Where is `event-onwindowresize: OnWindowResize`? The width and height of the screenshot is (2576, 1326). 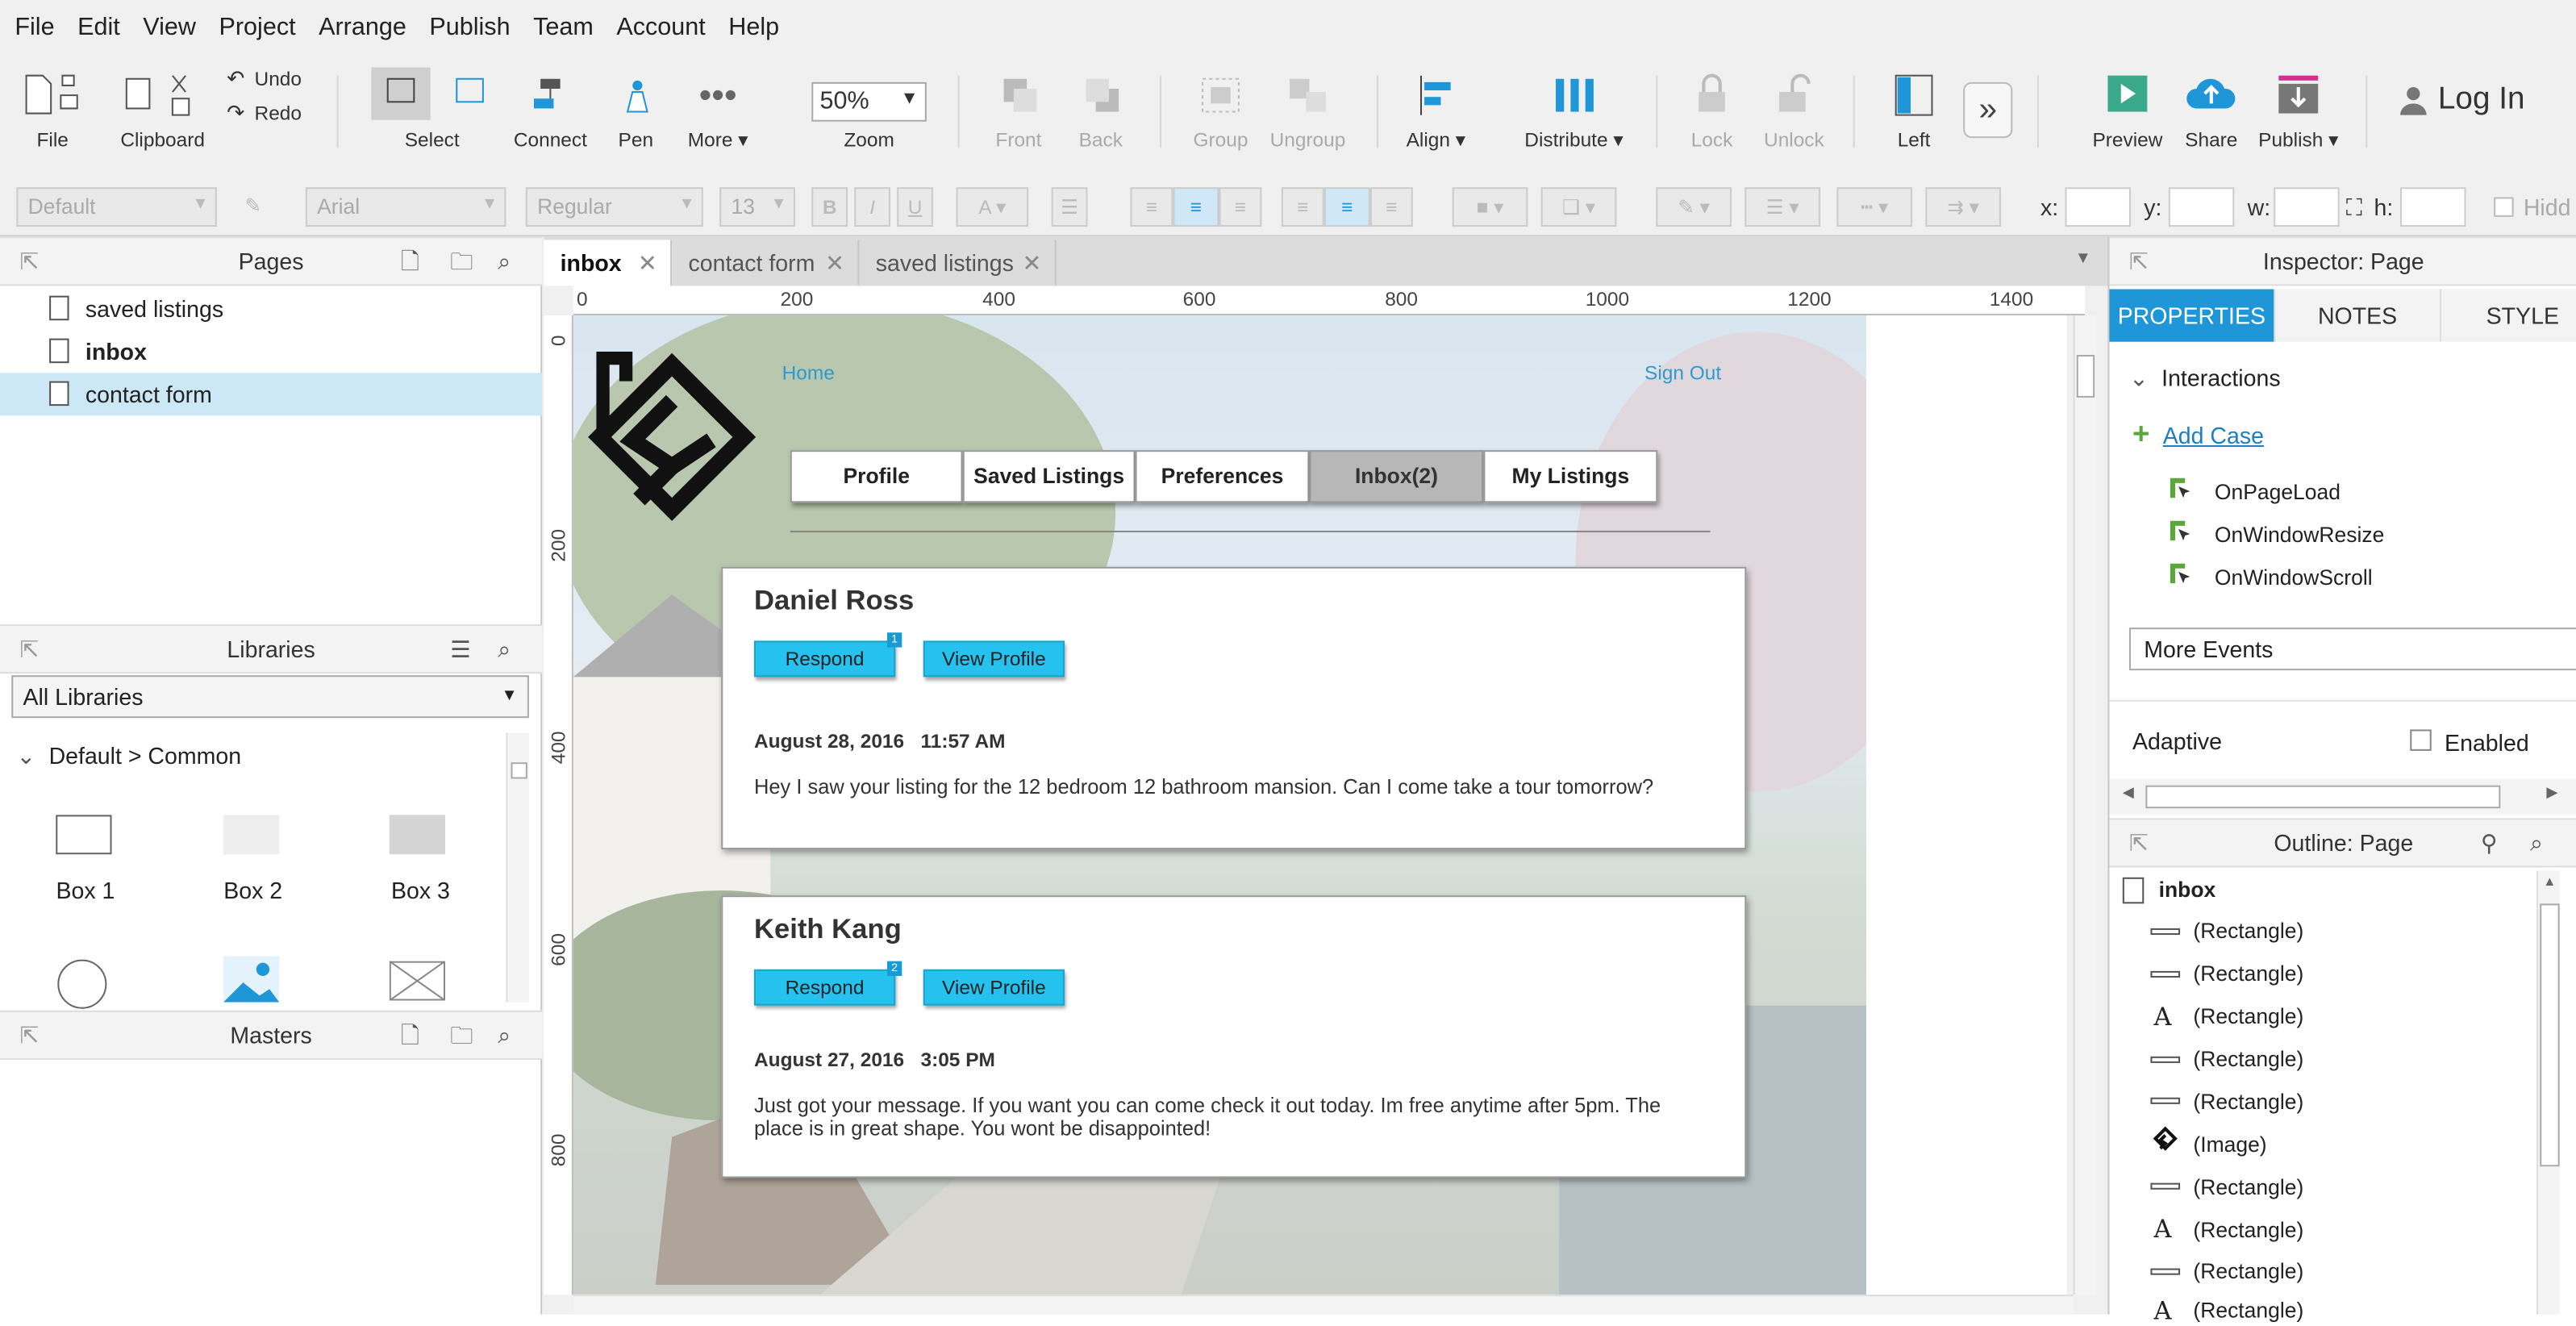
event-onwindowresize: OnWindowResize is located at coordinates (2299, 535).